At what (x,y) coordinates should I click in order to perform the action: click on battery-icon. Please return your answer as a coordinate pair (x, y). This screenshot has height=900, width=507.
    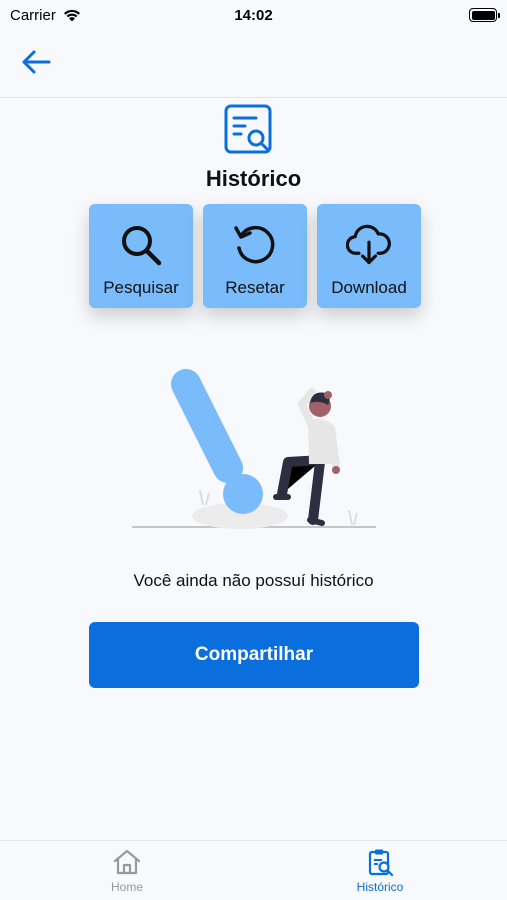
    Looking at the image, I should click on (484, 15).